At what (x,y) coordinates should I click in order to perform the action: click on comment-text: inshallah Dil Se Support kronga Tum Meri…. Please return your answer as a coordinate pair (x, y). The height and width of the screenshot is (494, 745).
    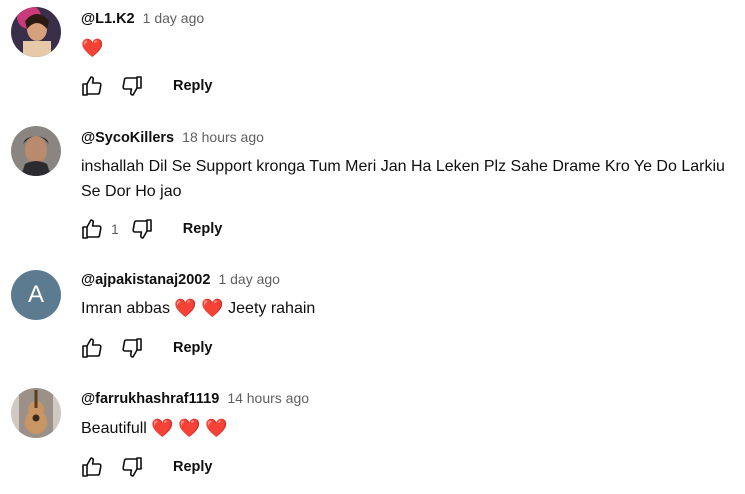
    Looking at the image, I should click on (406, 179).